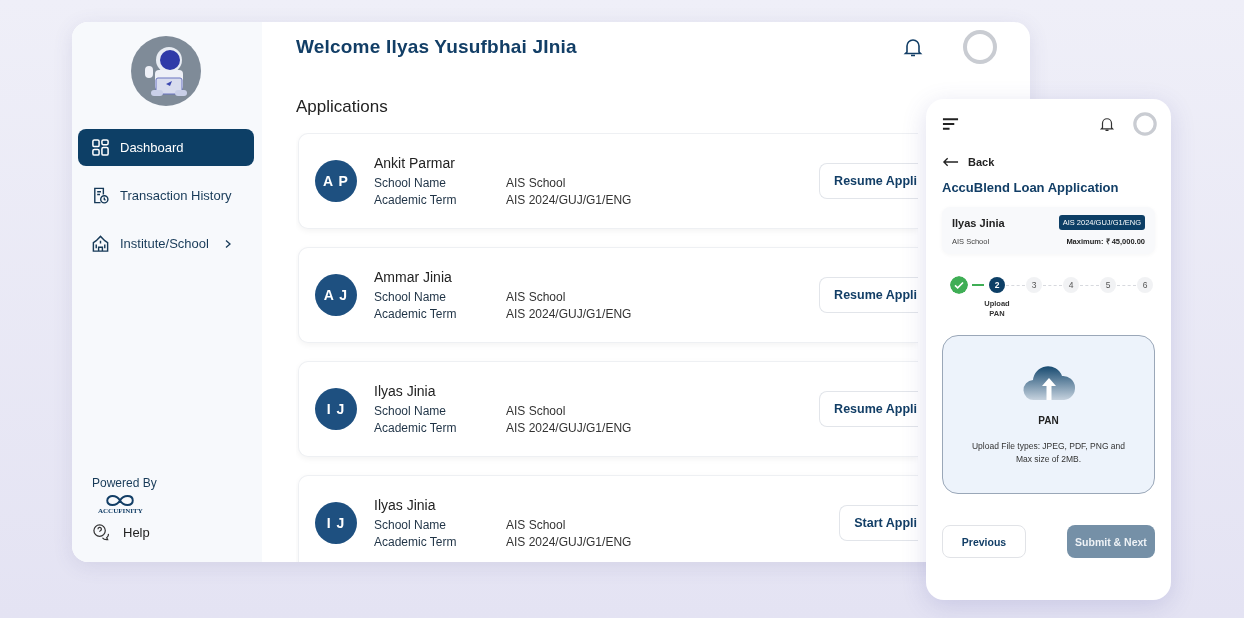 This screenshot has width=1244, height=618. What do you see at coordinates (1034, 285) in the screenshot?
I see `step-number: 3` at bounding box center [1034, 285].